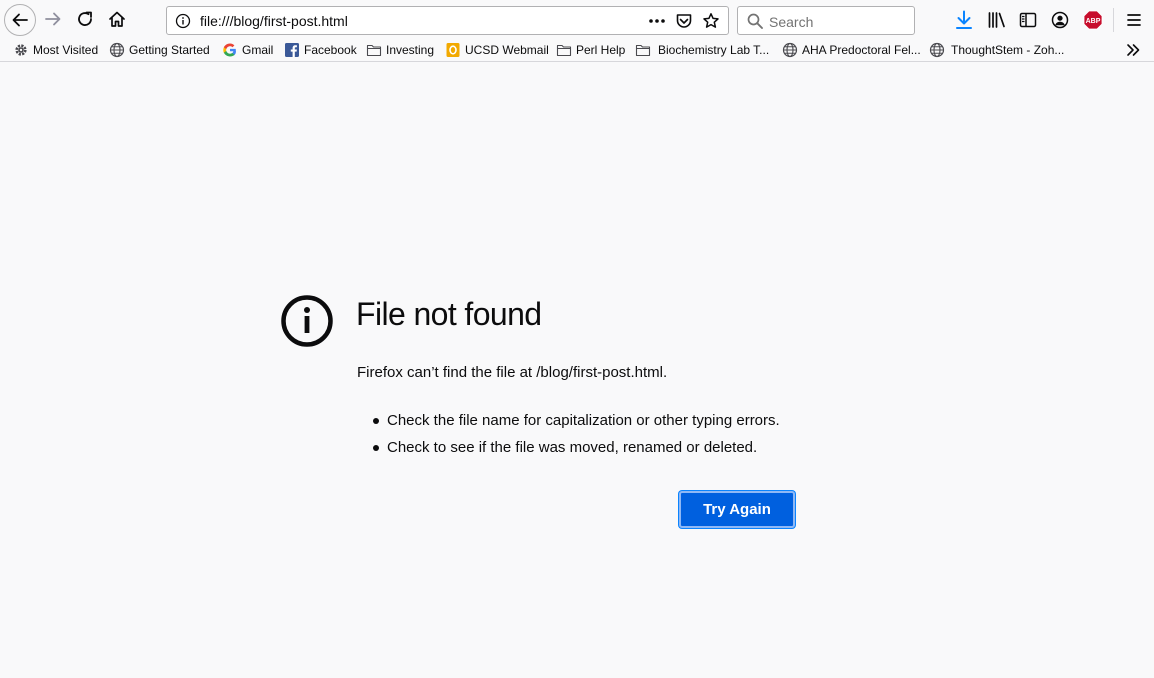  I want to click on sidebar-icon, so click(1028, 20).